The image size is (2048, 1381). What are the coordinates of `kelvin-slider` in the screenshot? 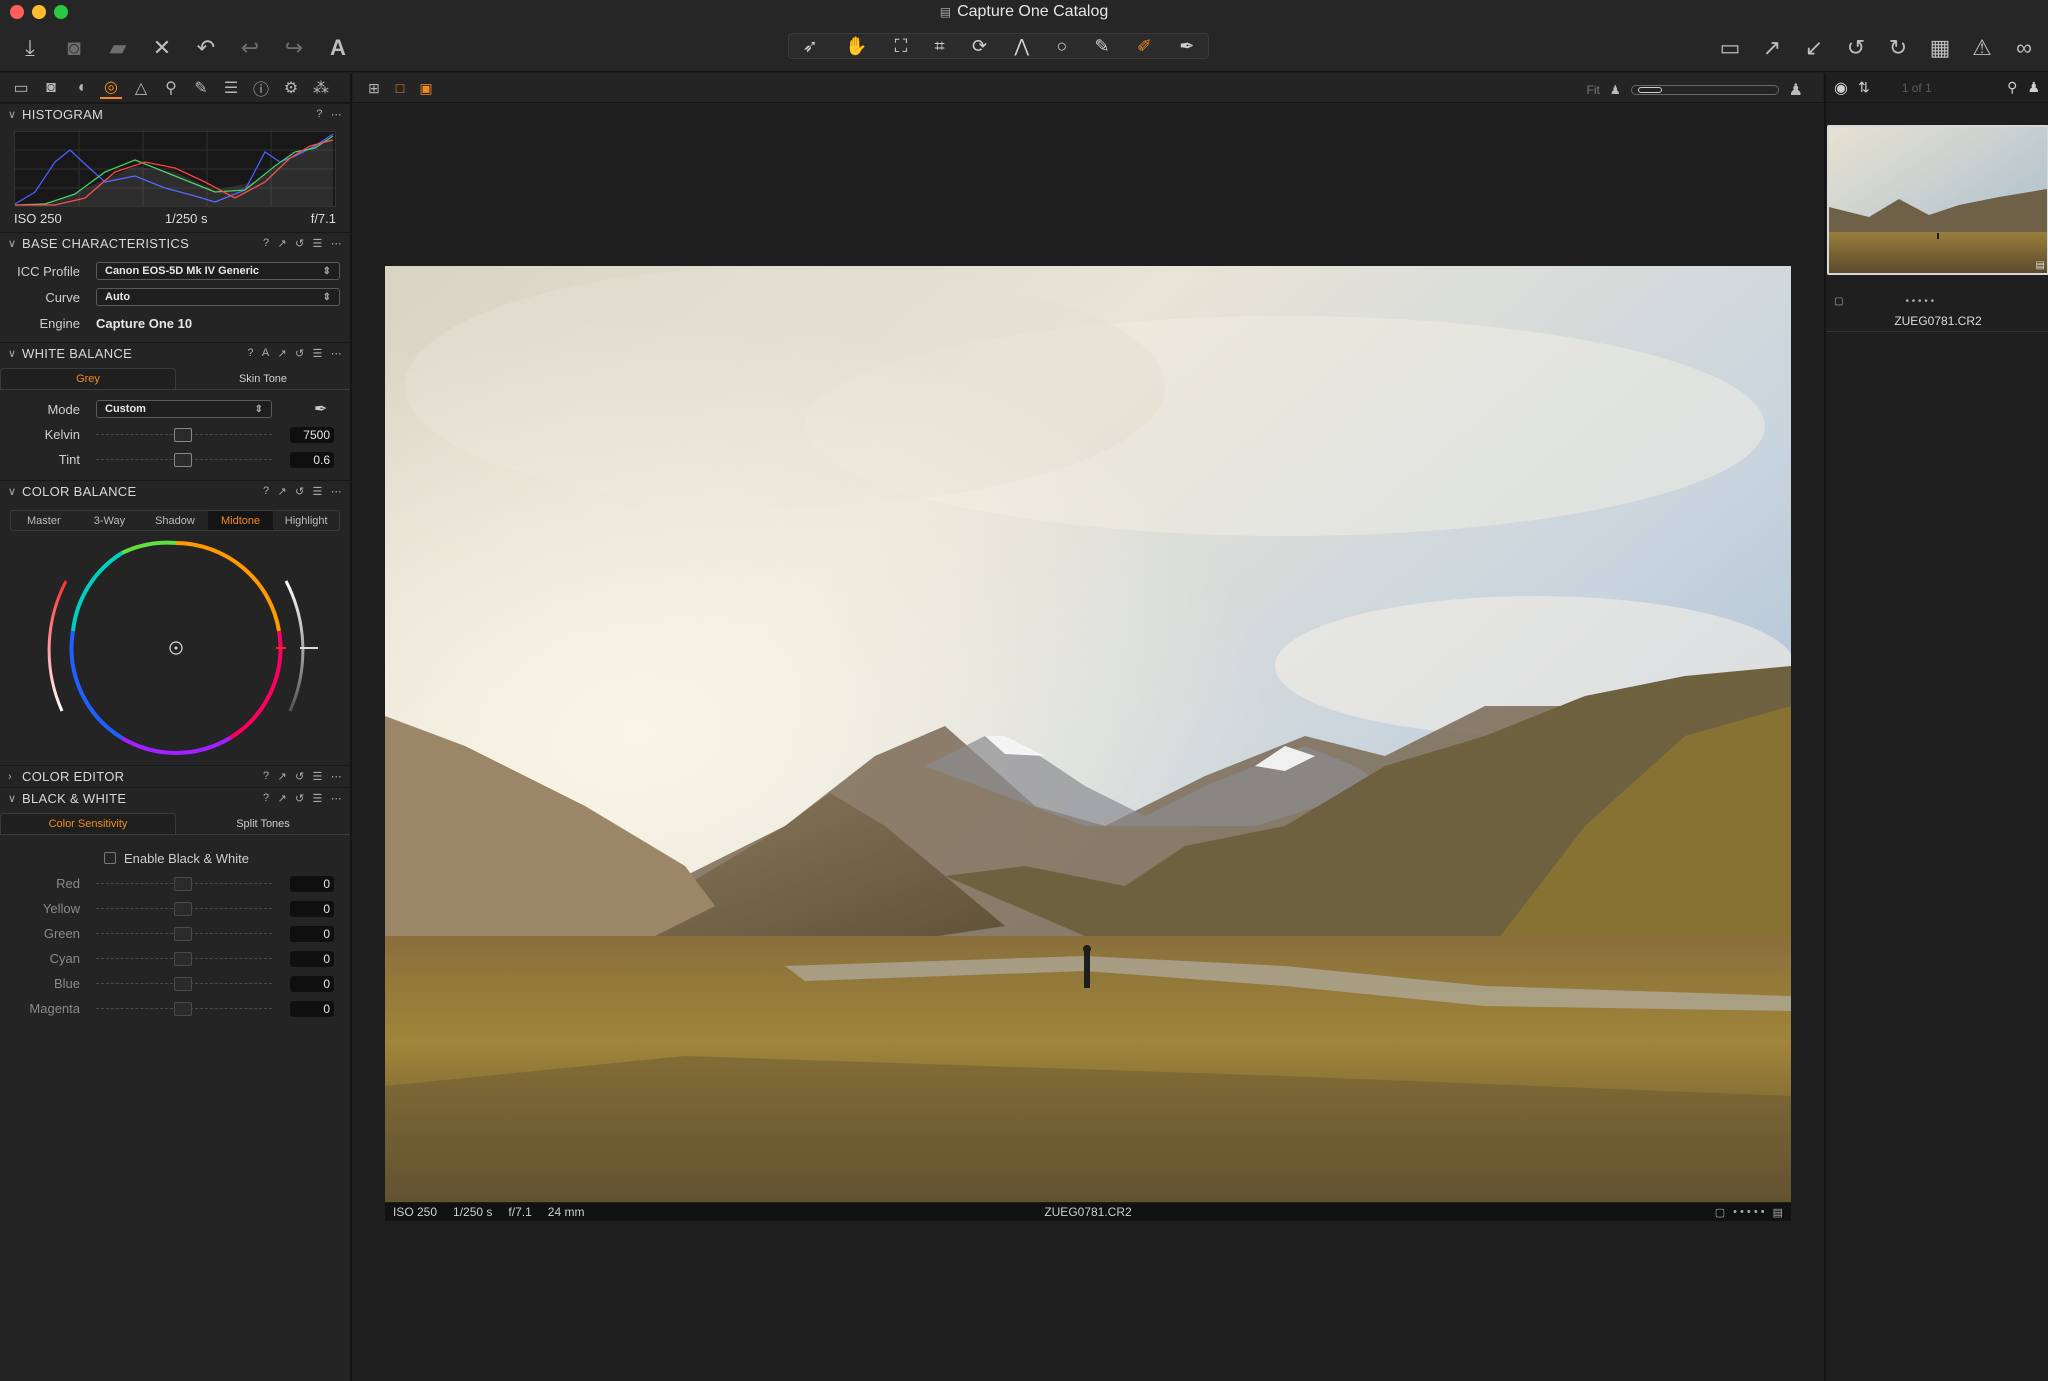 It's located at (184, 435).